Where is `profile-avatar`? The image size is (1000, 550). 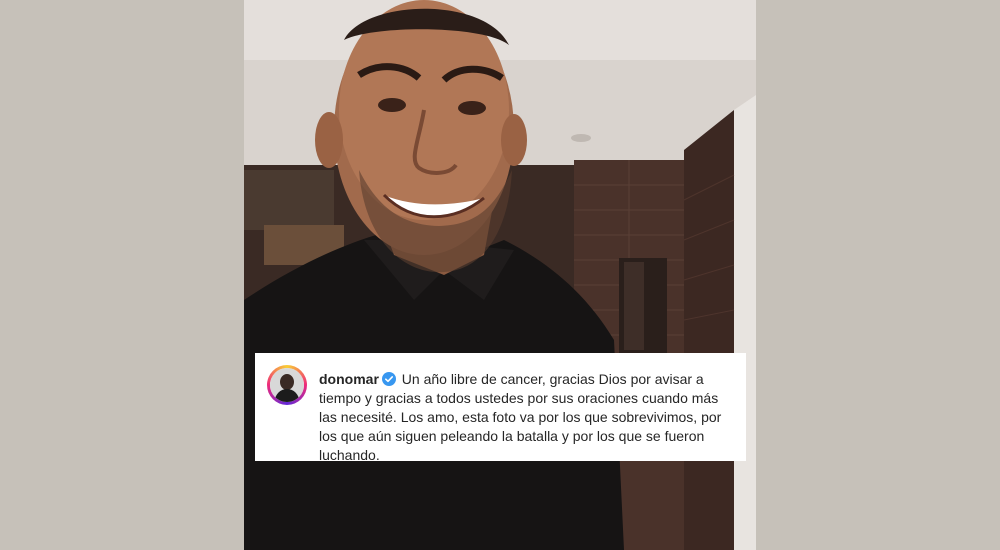 profile-avatar is located at coordinates (287, 385).